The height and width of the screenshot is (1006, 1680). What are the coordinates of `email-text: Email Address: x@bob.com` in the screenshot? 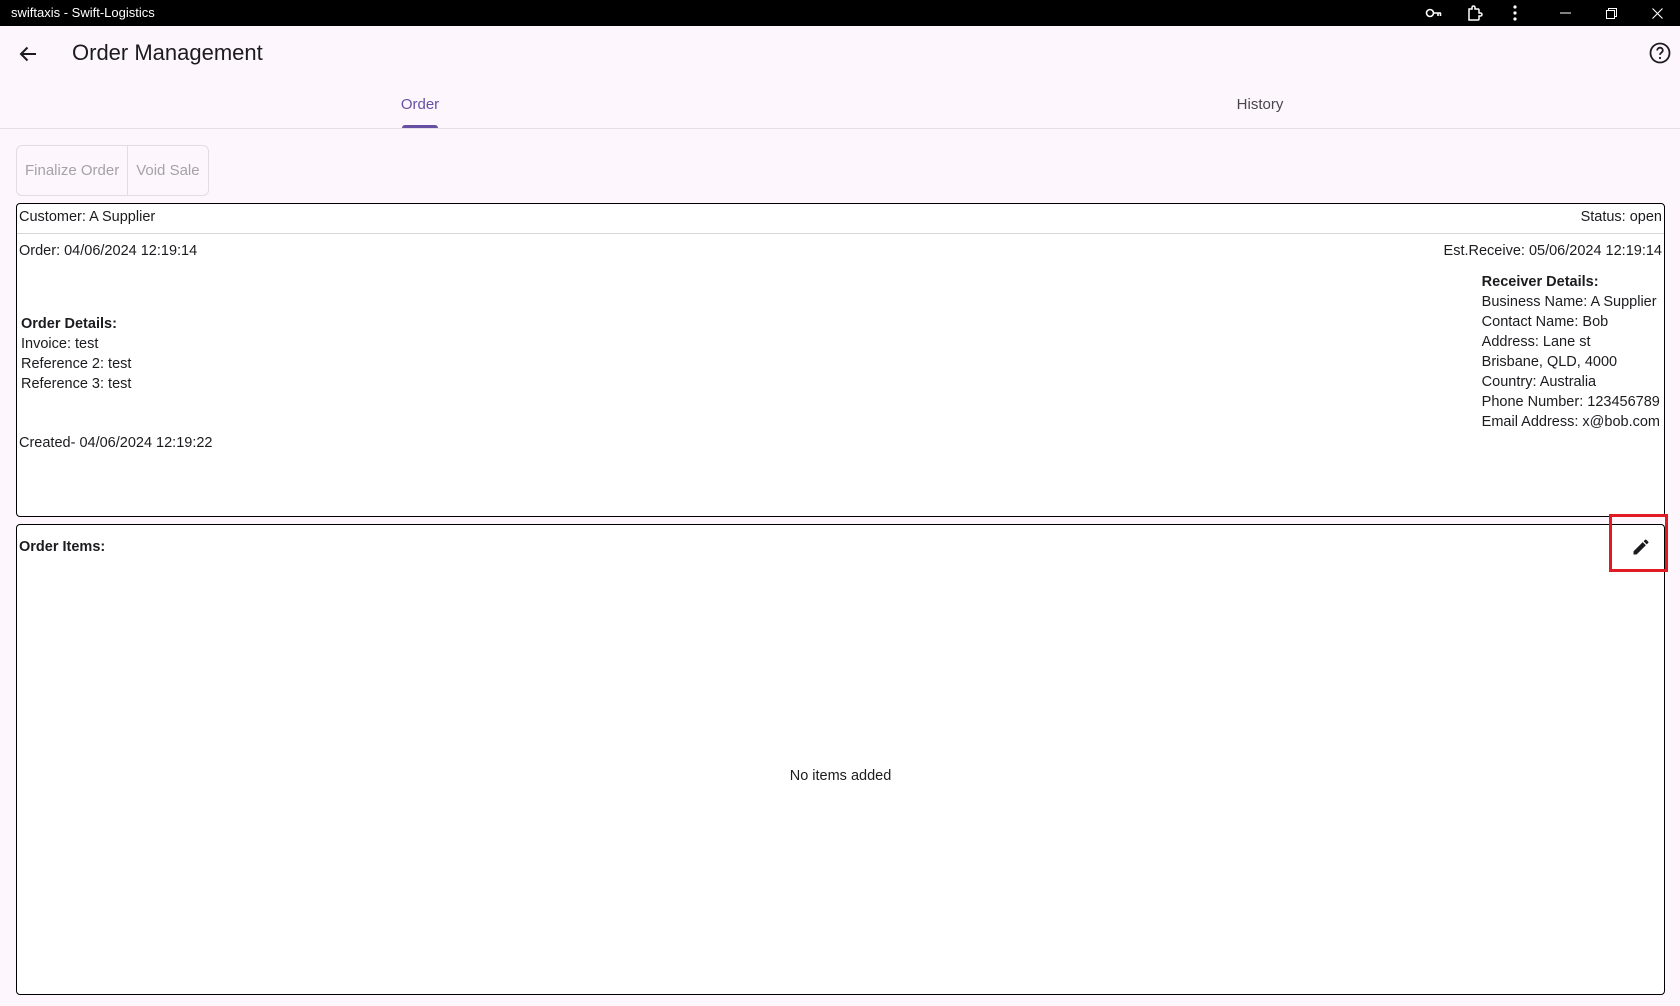 It's located at (1570, 422).